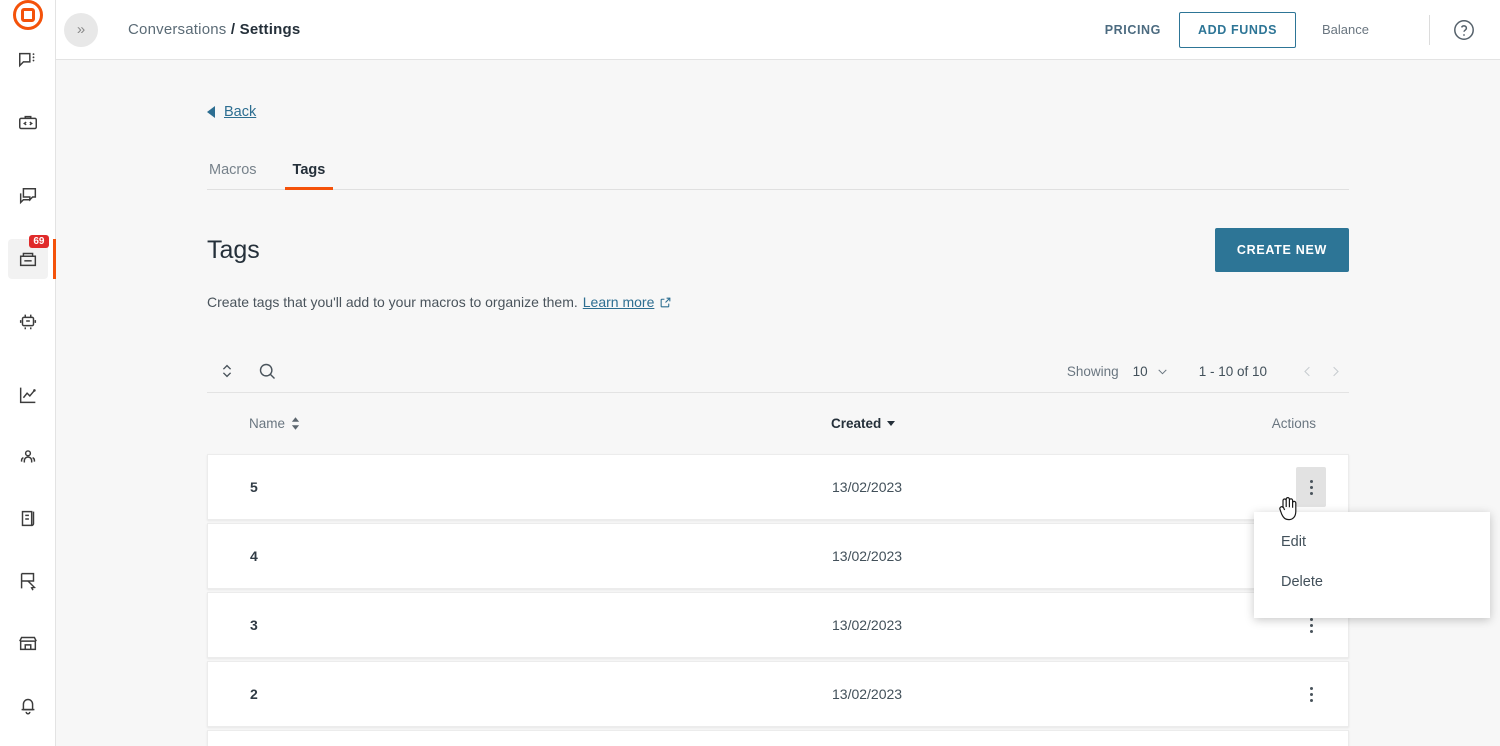 This screenshot has width=1500, height=746. Describe the element at coordinates (233, 175) in the screenshot. I see `tab-macros: Macros` at that location.